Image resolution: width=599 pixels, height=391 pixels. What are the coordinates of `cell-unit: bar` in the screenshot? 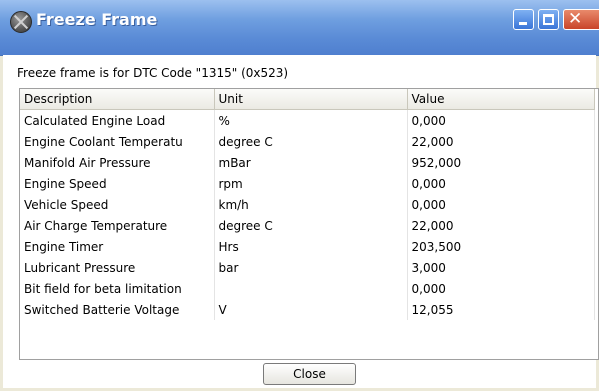 It's located at (311, 267).